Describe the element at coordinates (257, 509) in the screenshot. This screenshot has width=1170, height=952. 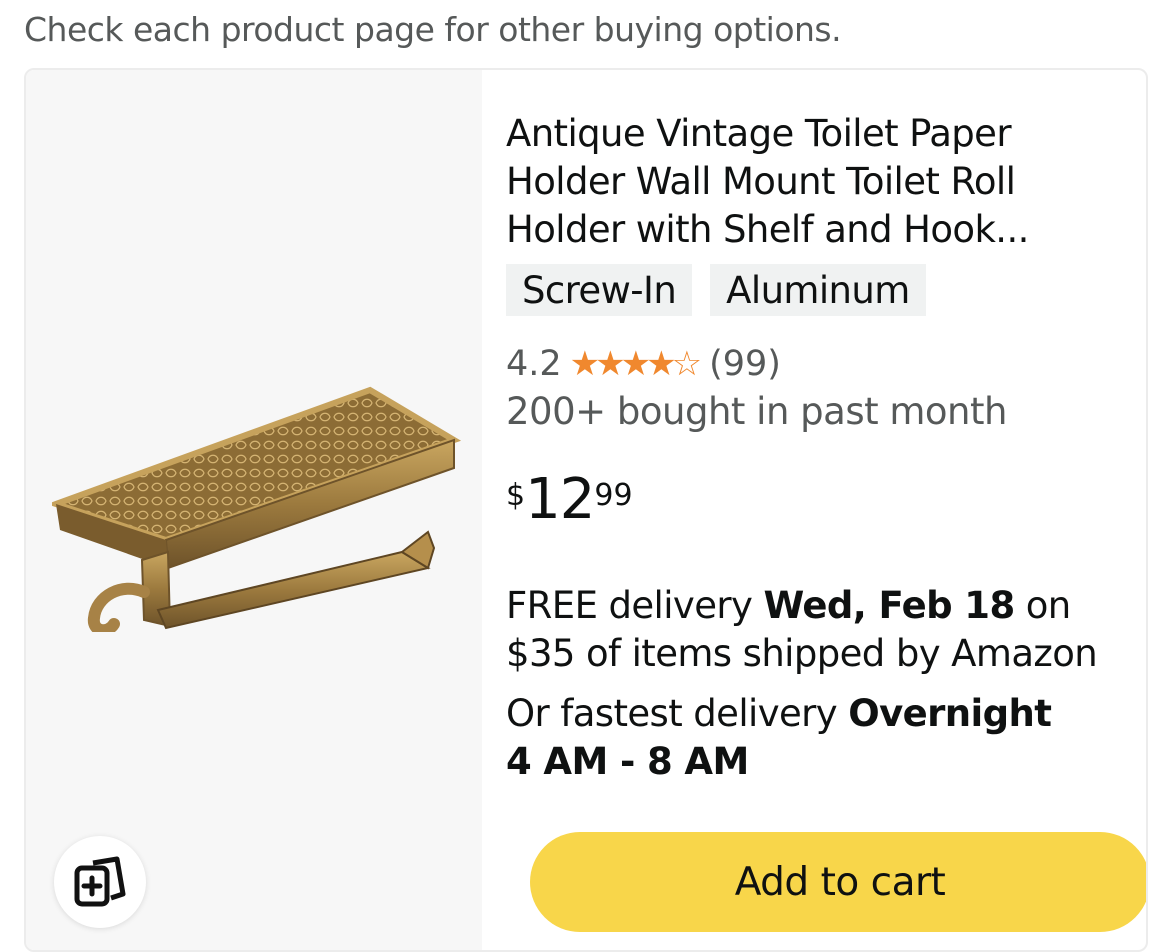
I see `product-image` at that location.